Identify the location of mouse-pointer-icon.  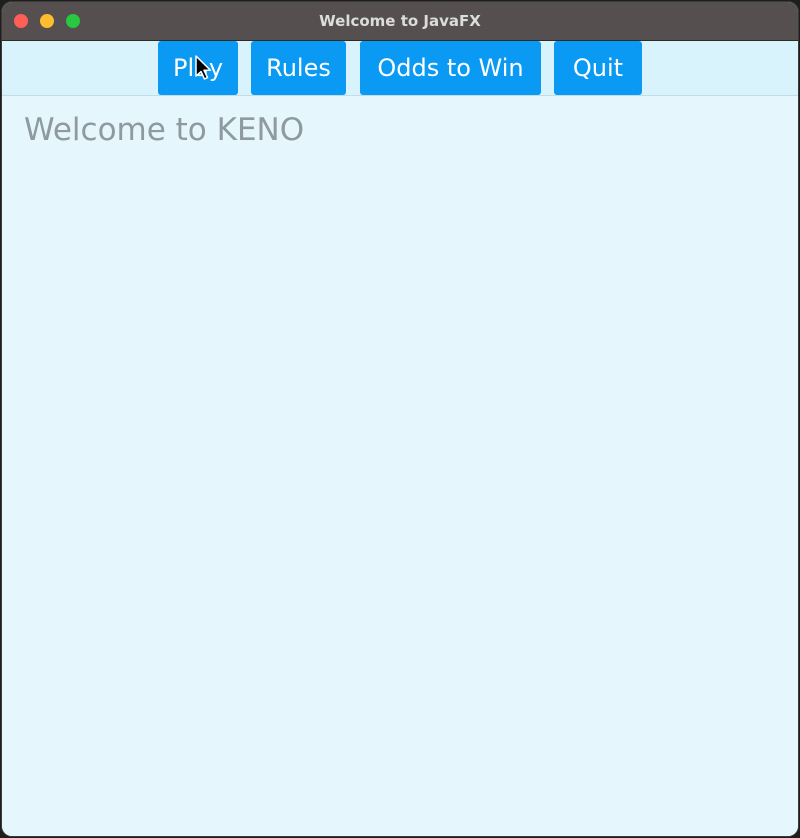
(203, 67).